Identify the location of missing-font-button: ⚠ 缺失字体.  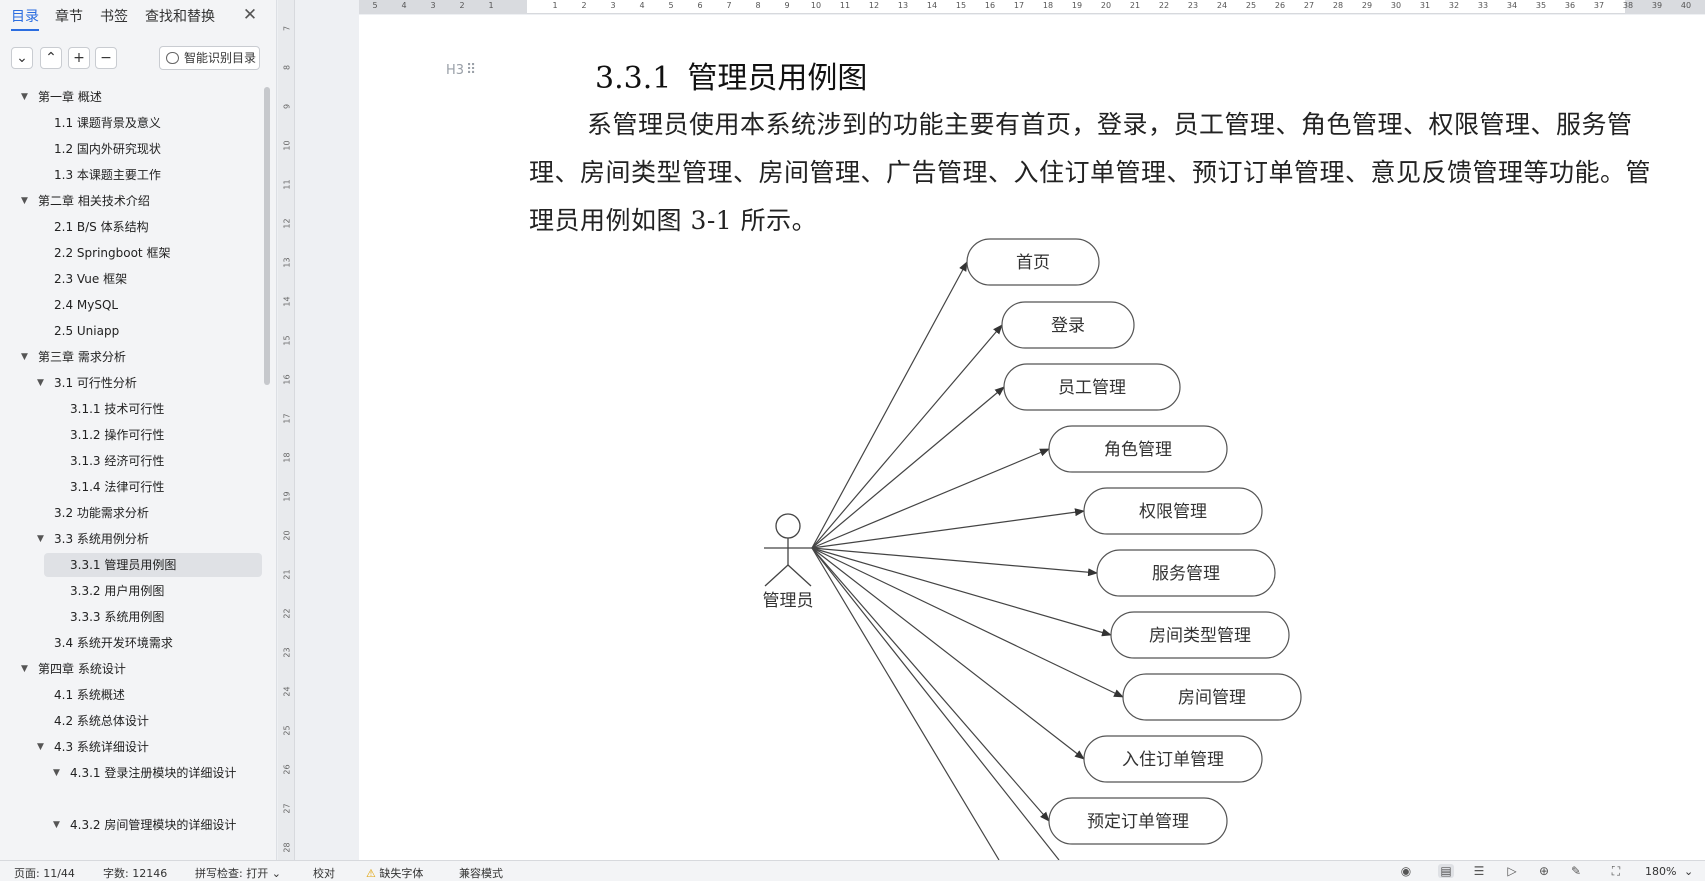
(394, 873).